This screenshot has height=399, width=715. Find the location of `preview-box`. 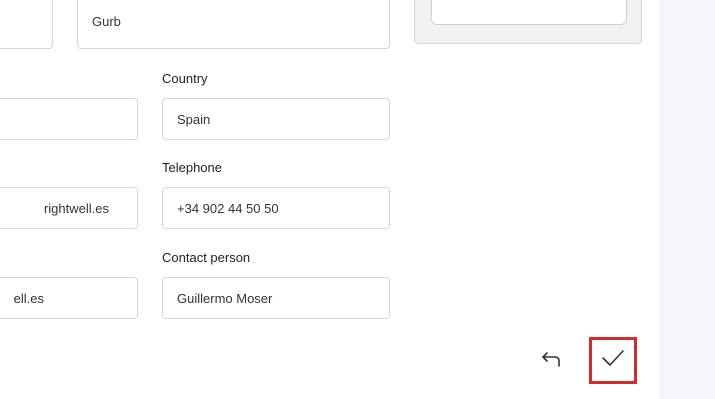

preview-box is located at coordinates (528, 22).